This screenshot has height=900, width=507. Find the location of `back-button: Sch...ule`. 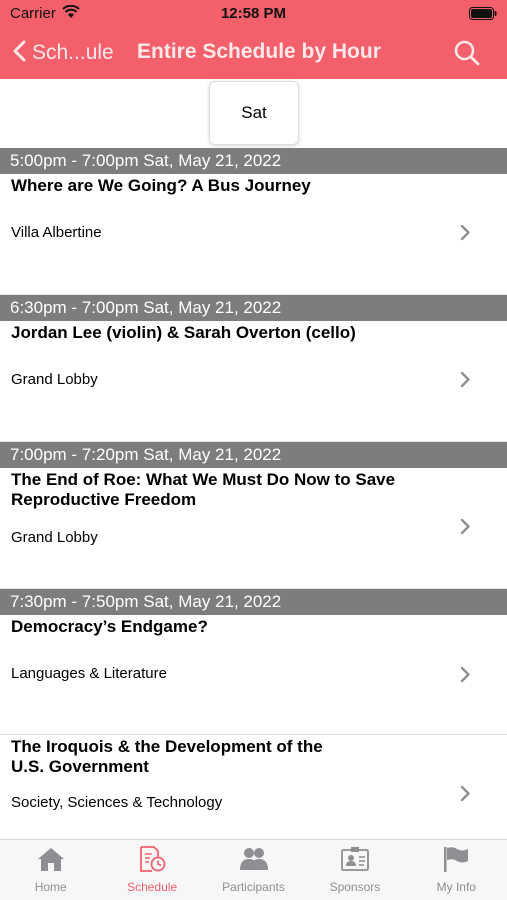

back-button: Sch...ule is located at coordinates (63, 53).